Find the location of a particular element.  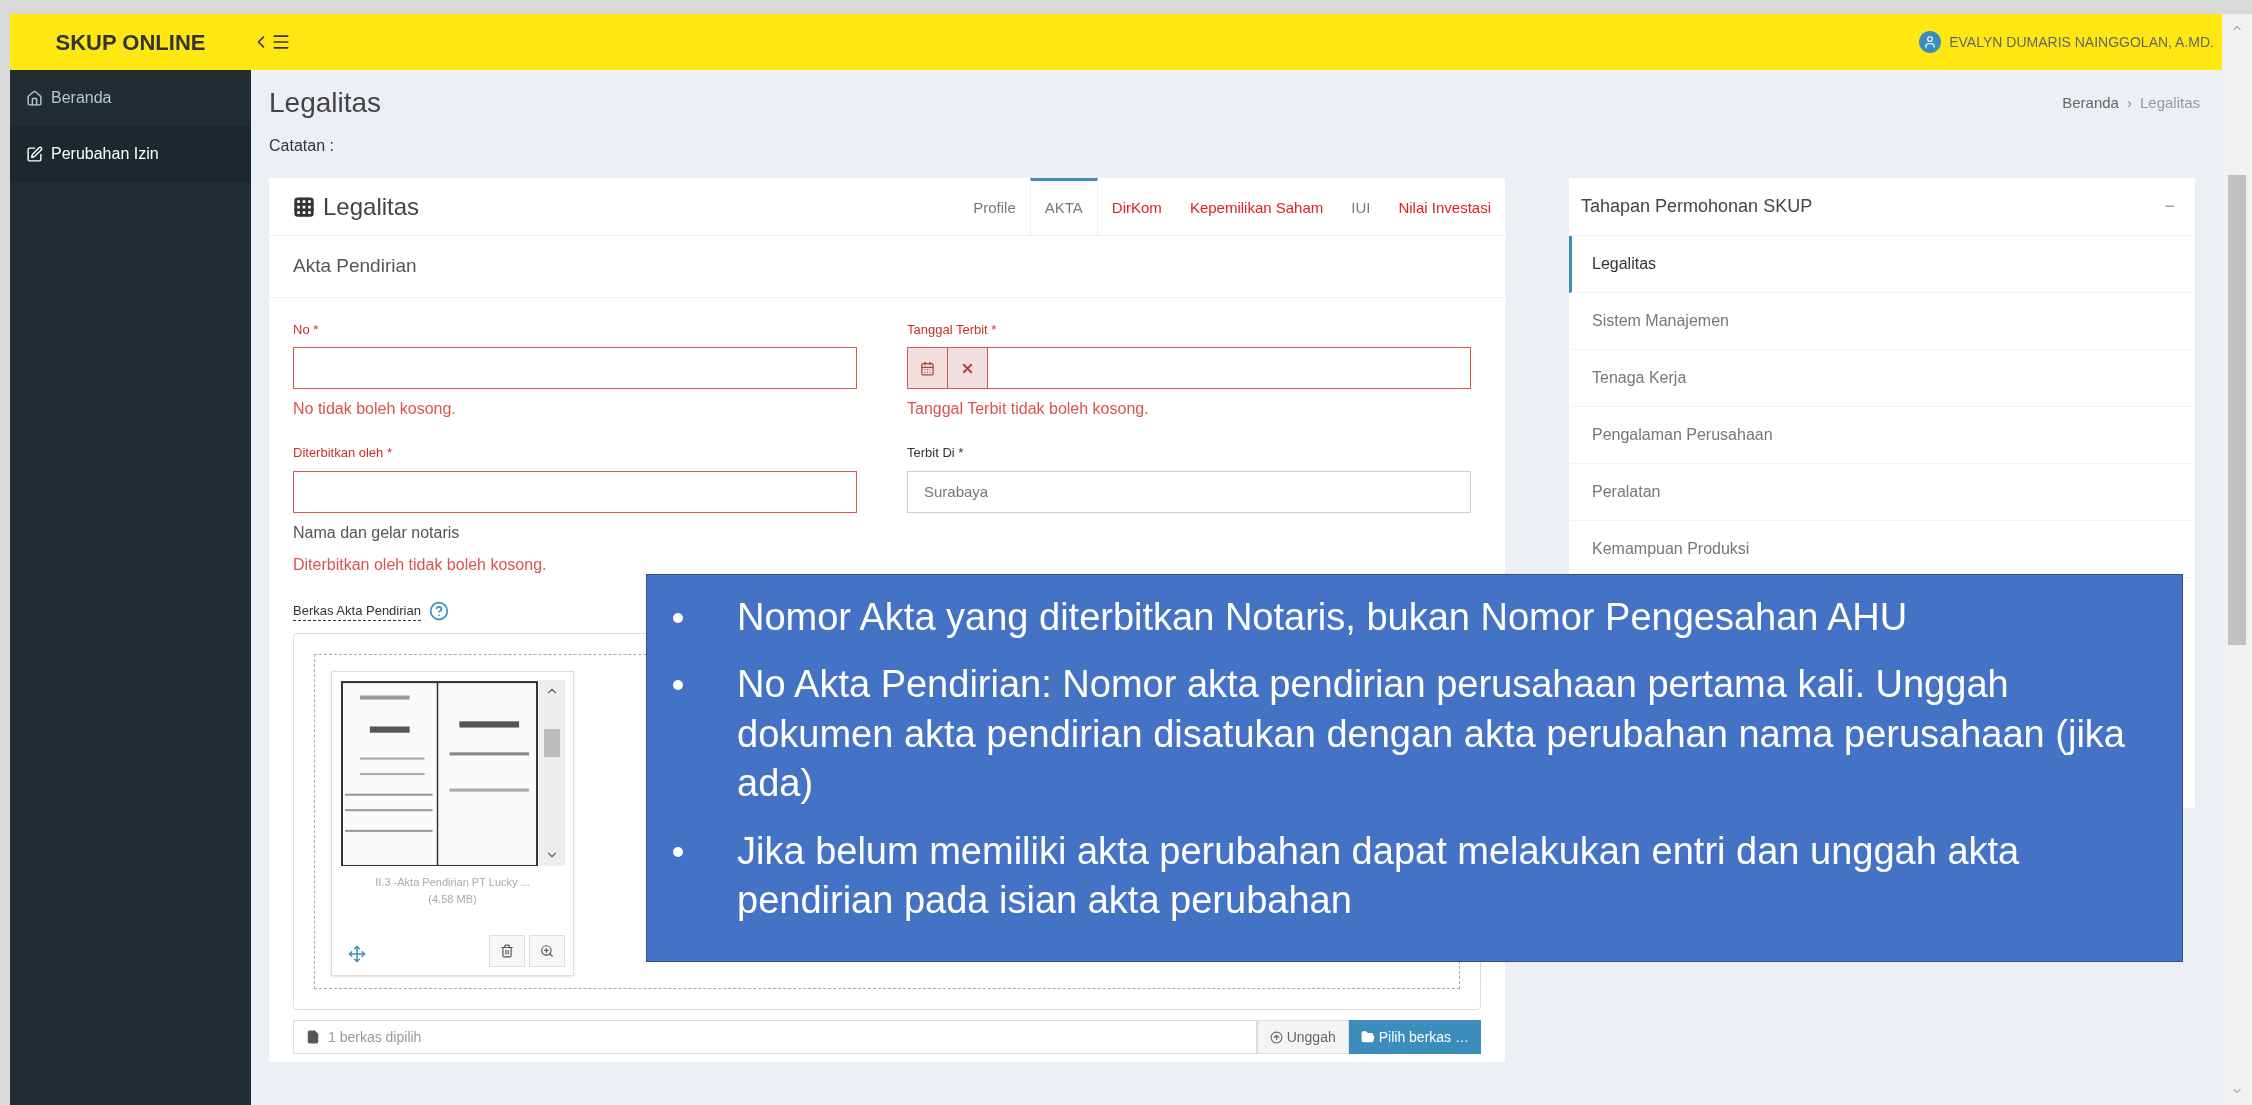

page-scrollbar is located at coordinates (2237, 559).